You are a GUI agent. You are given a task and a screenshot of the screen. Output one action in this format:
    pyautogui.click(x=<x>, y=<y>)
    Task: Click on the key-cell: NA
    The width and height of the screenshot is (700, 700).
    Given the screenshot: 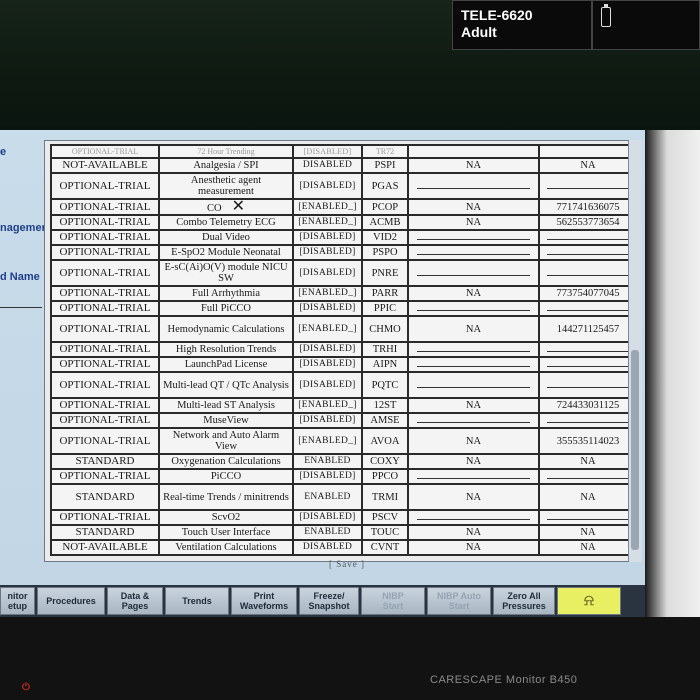 What is the action you would take?
    pyautogui.click(x=588, y=165)
    